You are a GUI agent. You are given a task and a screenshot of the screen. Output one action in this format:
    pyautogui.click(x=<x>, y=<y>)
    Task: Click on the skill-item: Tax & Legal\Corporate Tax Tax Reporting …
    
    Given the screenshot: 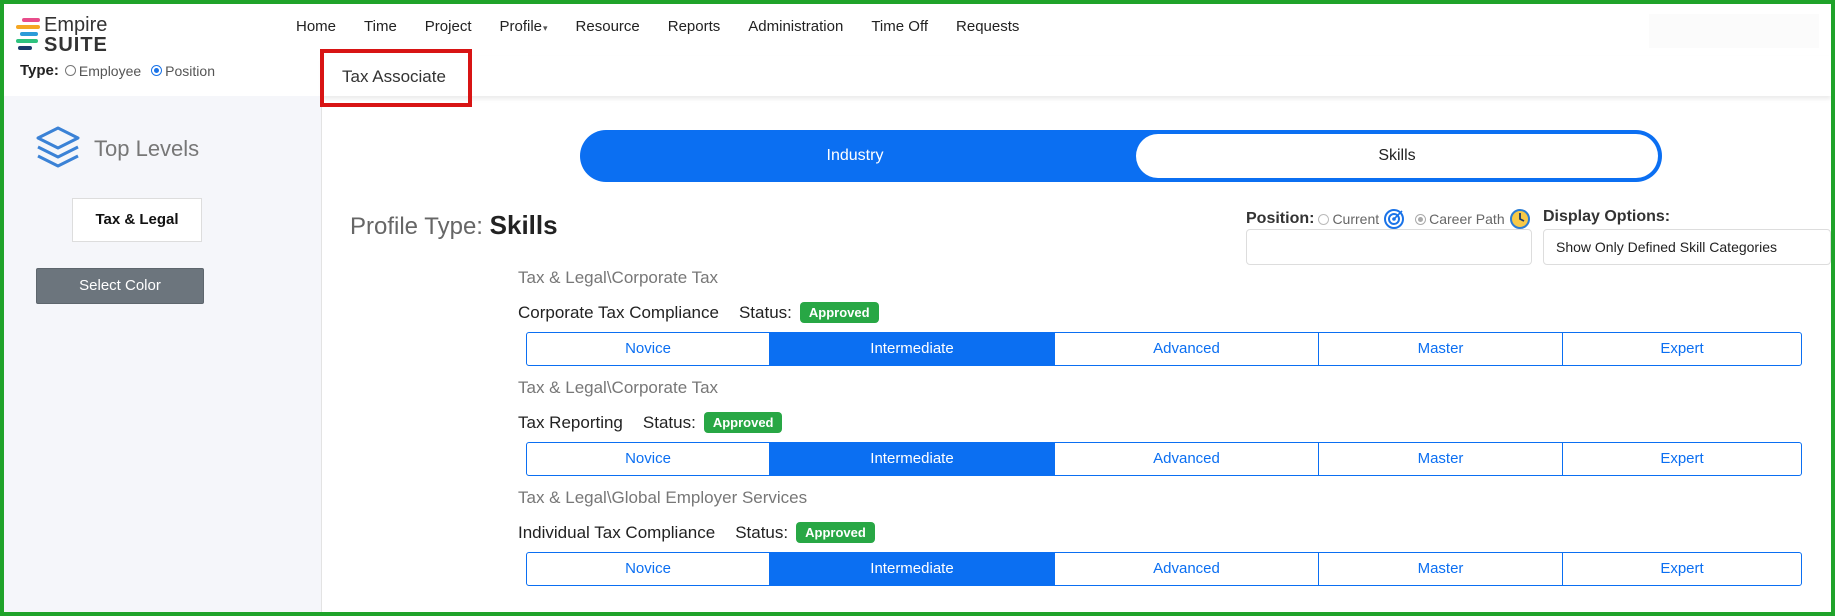 What is the action you would take?
    pyautogui.click(x=1160, y=427)
    